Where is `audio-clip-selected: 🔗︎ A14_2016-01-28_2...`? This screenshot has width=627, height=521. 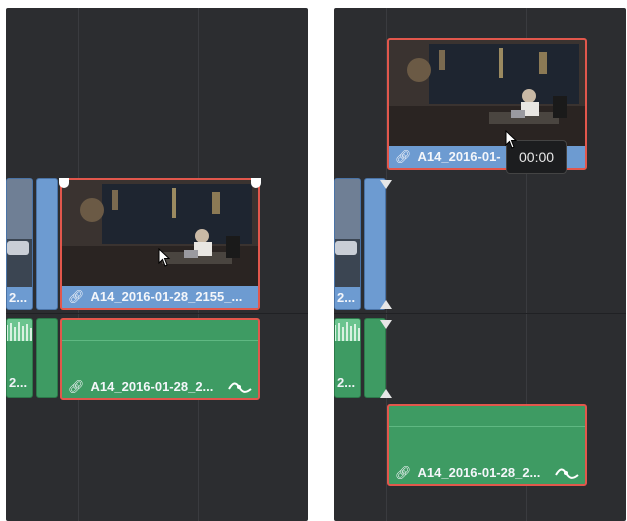
audio-clip-selected: 🔗︎ A14_2016-01-28_2... is located at coordinates (160, 359).